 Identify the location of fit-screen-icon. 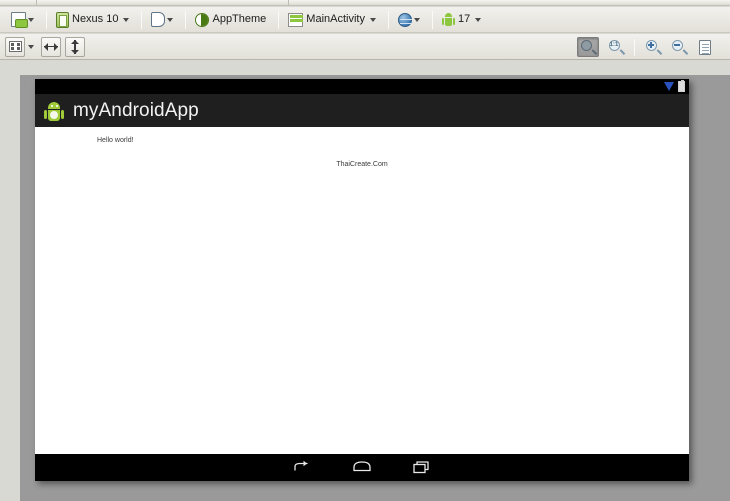
(15, 46).